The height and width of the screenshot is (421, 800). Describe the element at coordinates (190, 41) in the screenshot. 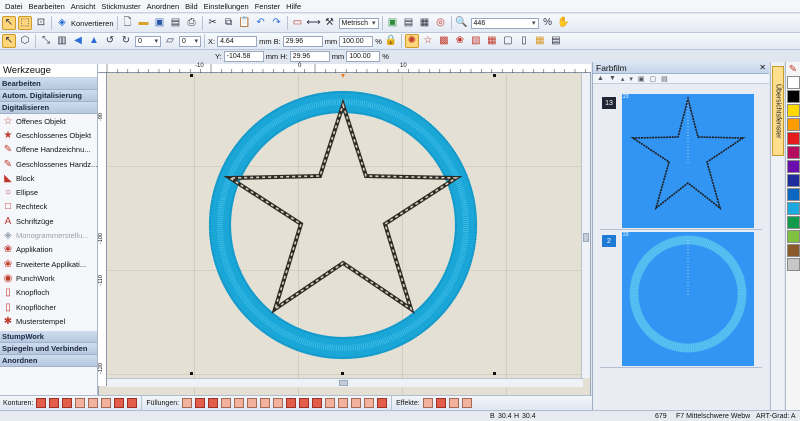

I see `slant-select: 0` at that location.